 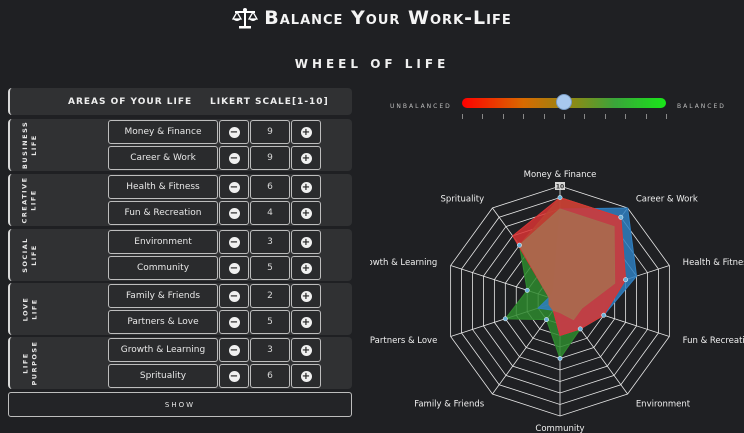 I want to click on table-header: AREAS OF YOUR LIFE LIKERT SCALE[1-10], so click(x=180, y=101).